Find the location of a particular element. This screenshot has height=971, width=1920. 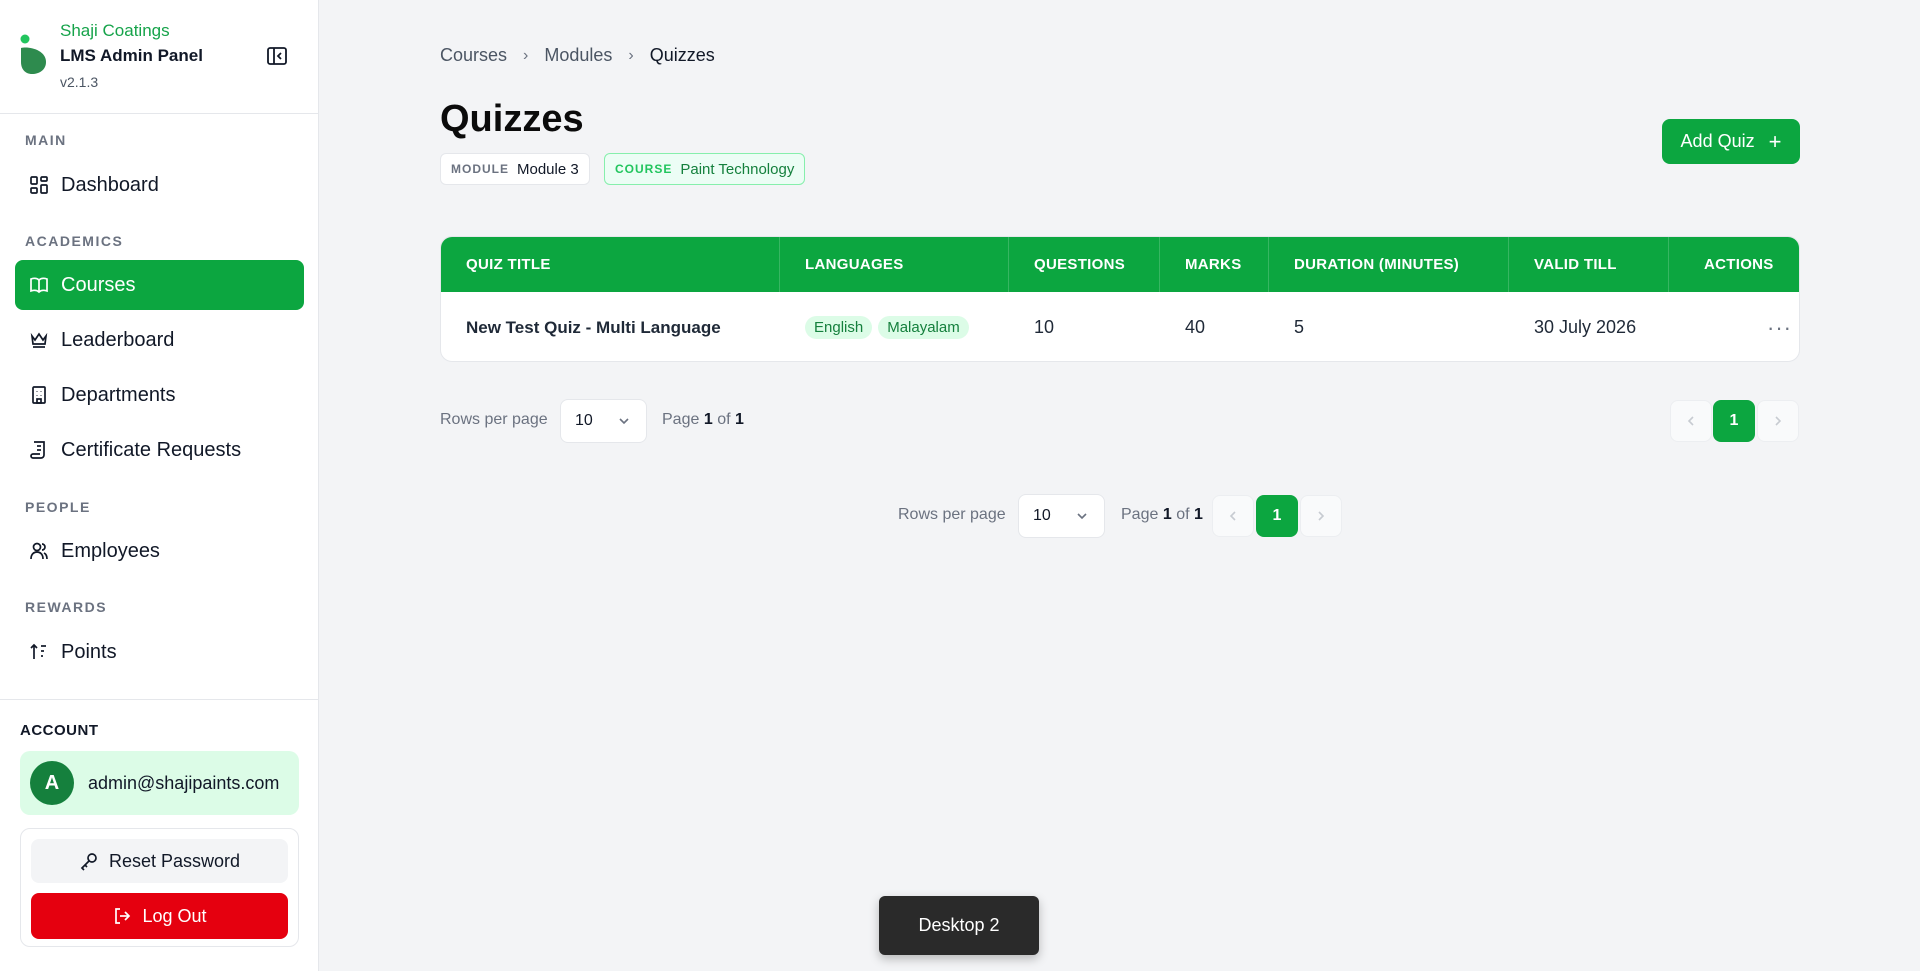

brand-title: LMS Admin Panel is located at coordinates (131, 55).